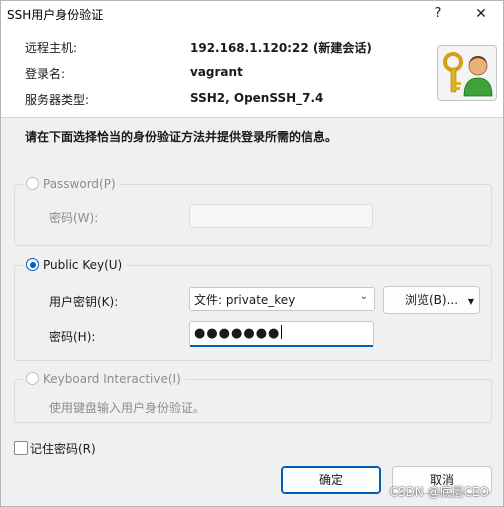 The height and width of the screenshot is (507, 504). What do you see at coordinates (181, 137) in the screenshot?
I see `instruction-text: 请在下面选择恰当的身份验证方法并提供登录所需的信息。` at bounding box center [181, 137].